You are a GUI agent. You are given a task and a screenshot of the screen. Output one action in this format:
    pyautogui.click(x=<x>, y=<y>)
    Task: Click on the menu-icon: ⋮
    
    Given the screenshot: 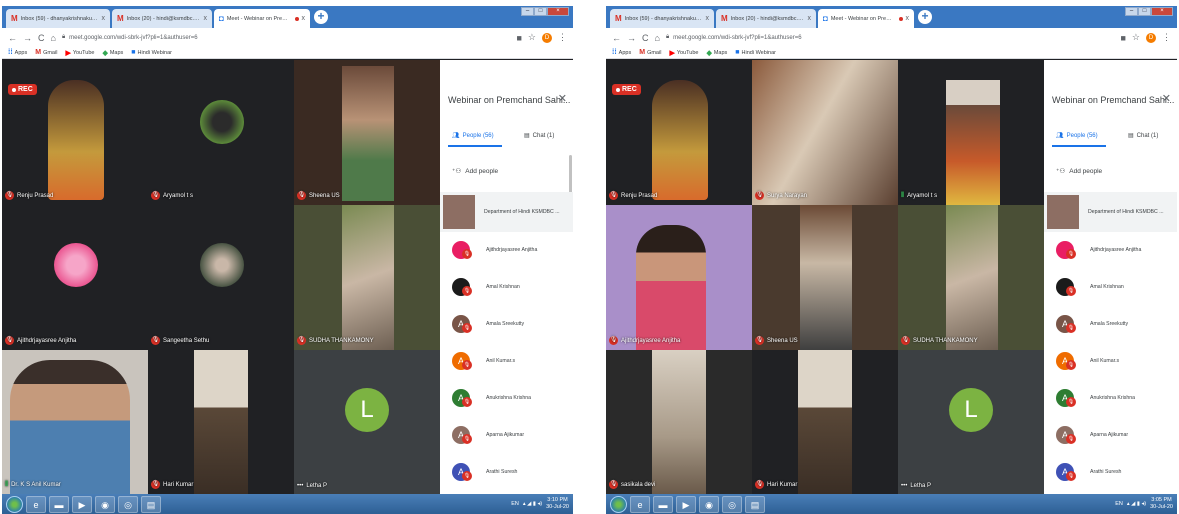 What is the action you would take?
    pyautogui.click(x=562, y=37)
    